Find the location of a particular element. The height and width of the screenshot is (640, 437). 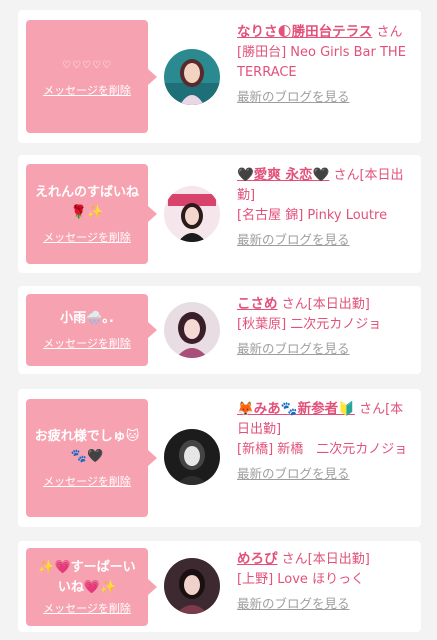

message-bubble: ♡♡♡♡♡ メッセージを削除 is located at coordinates (91, 76).